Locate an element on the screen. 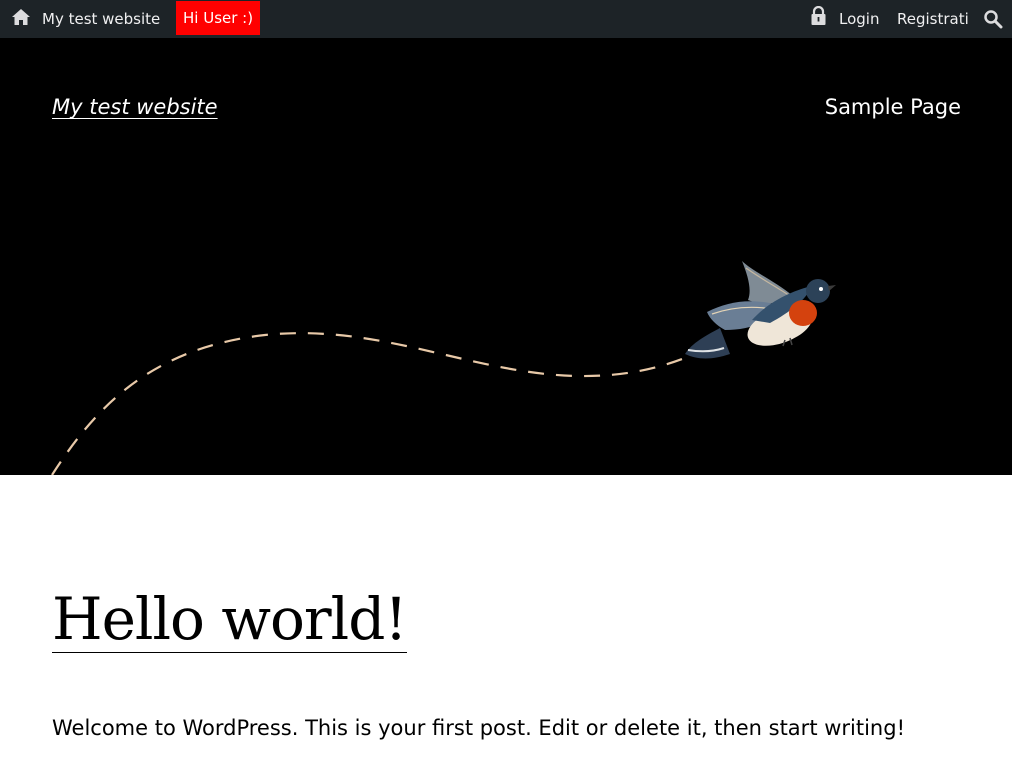 Image resolution: width=1012 pixels, height=767 pixels. login-link: Login is located at coordinates (859, 19).